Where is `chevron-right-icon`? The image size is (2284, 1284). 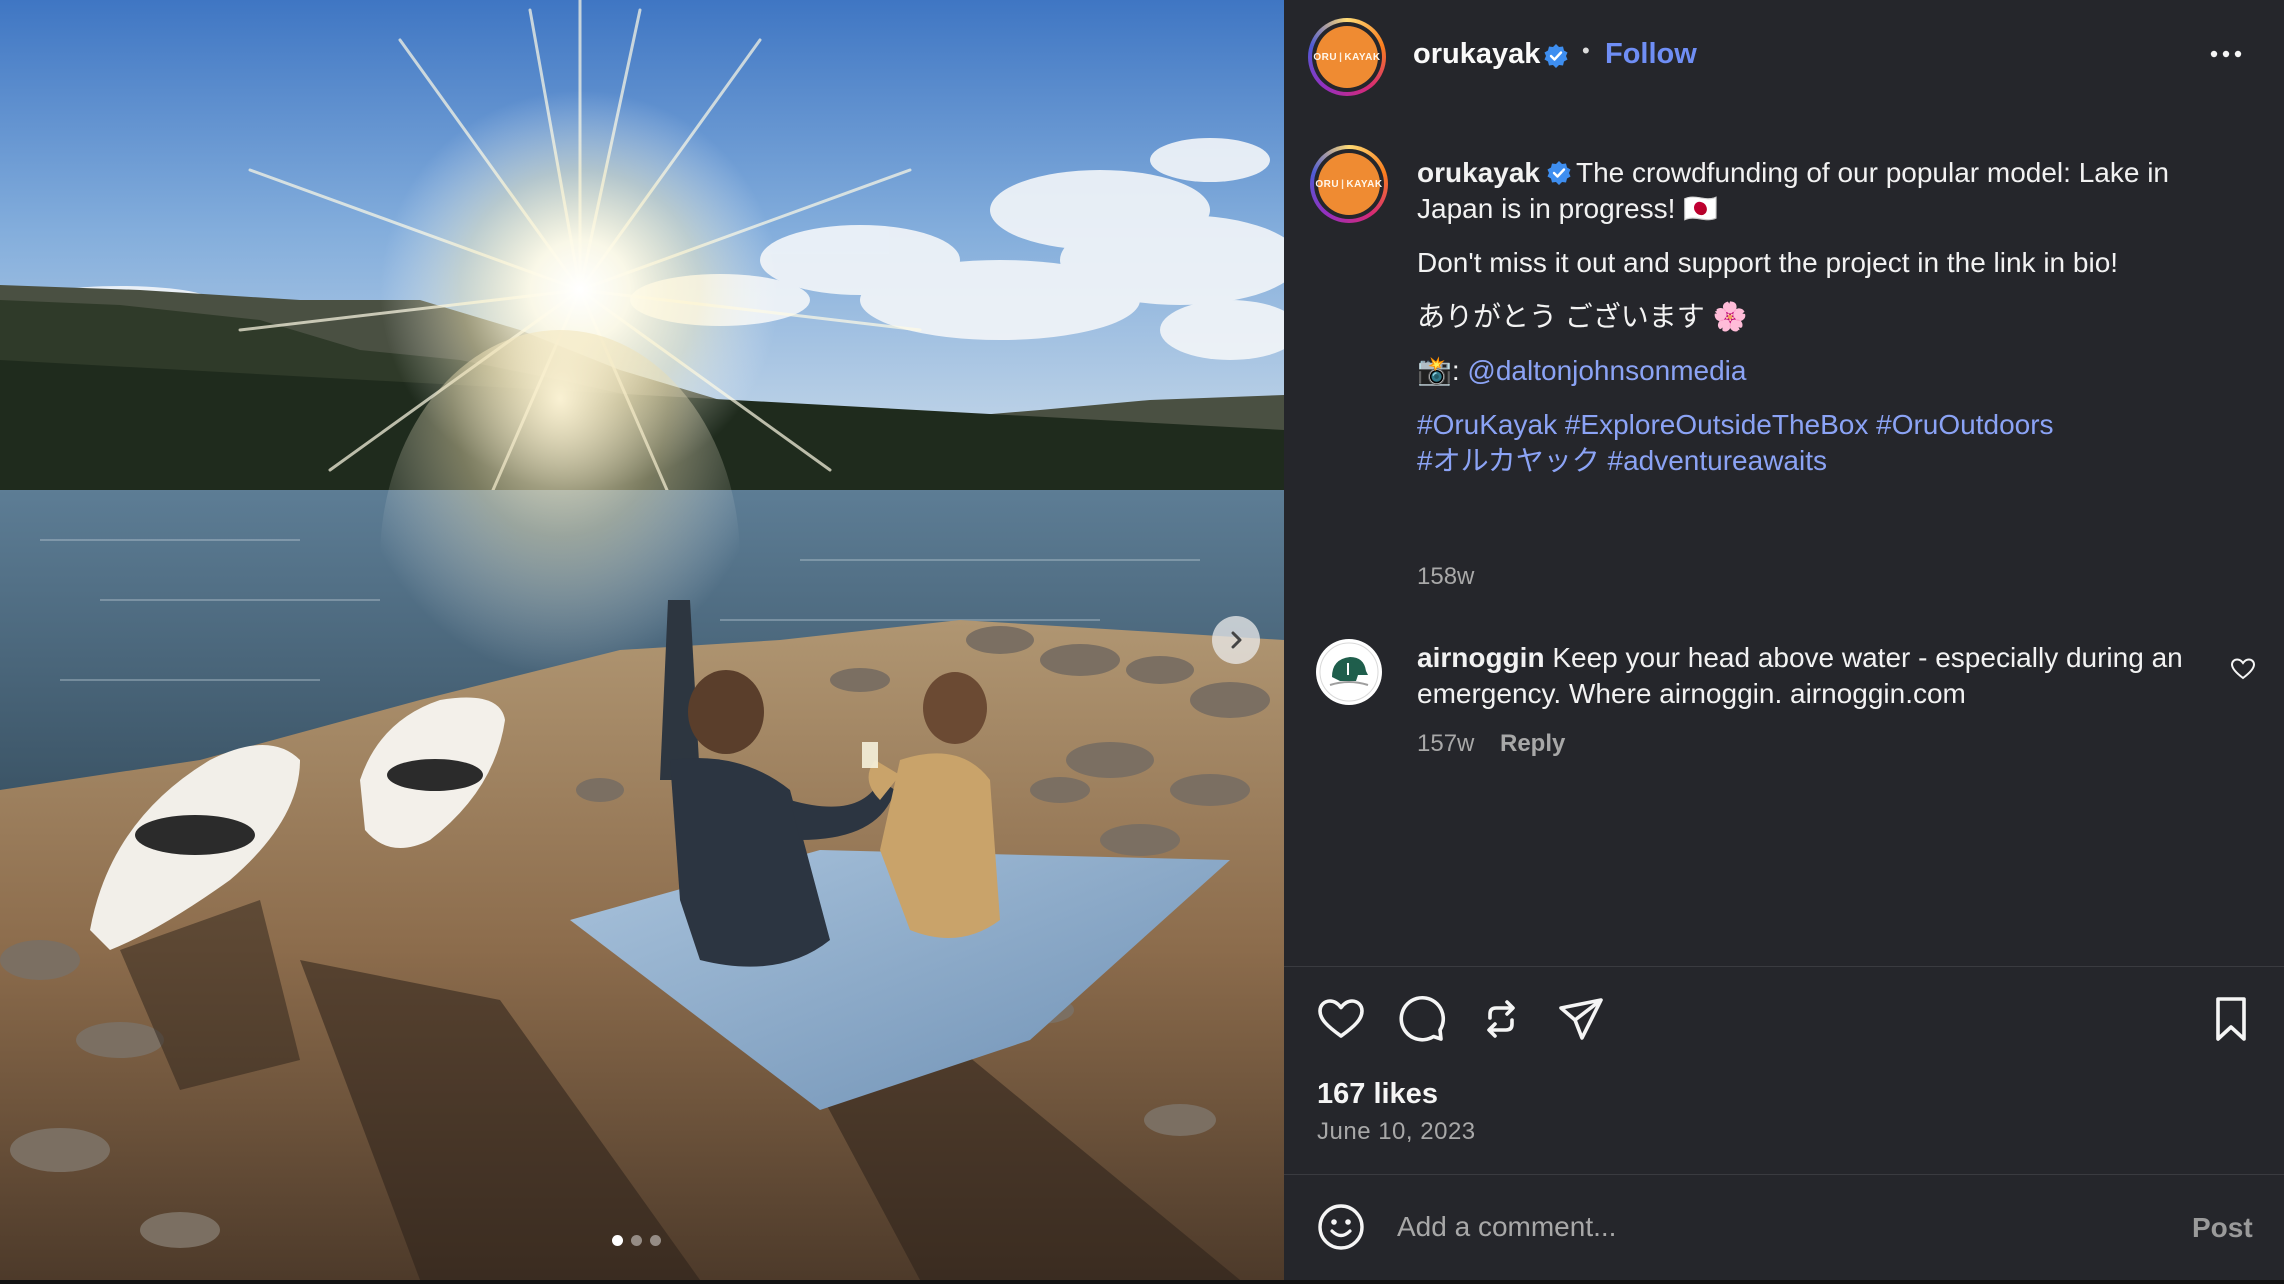 chevron-right-icon is located at coordinates (1236, 640).